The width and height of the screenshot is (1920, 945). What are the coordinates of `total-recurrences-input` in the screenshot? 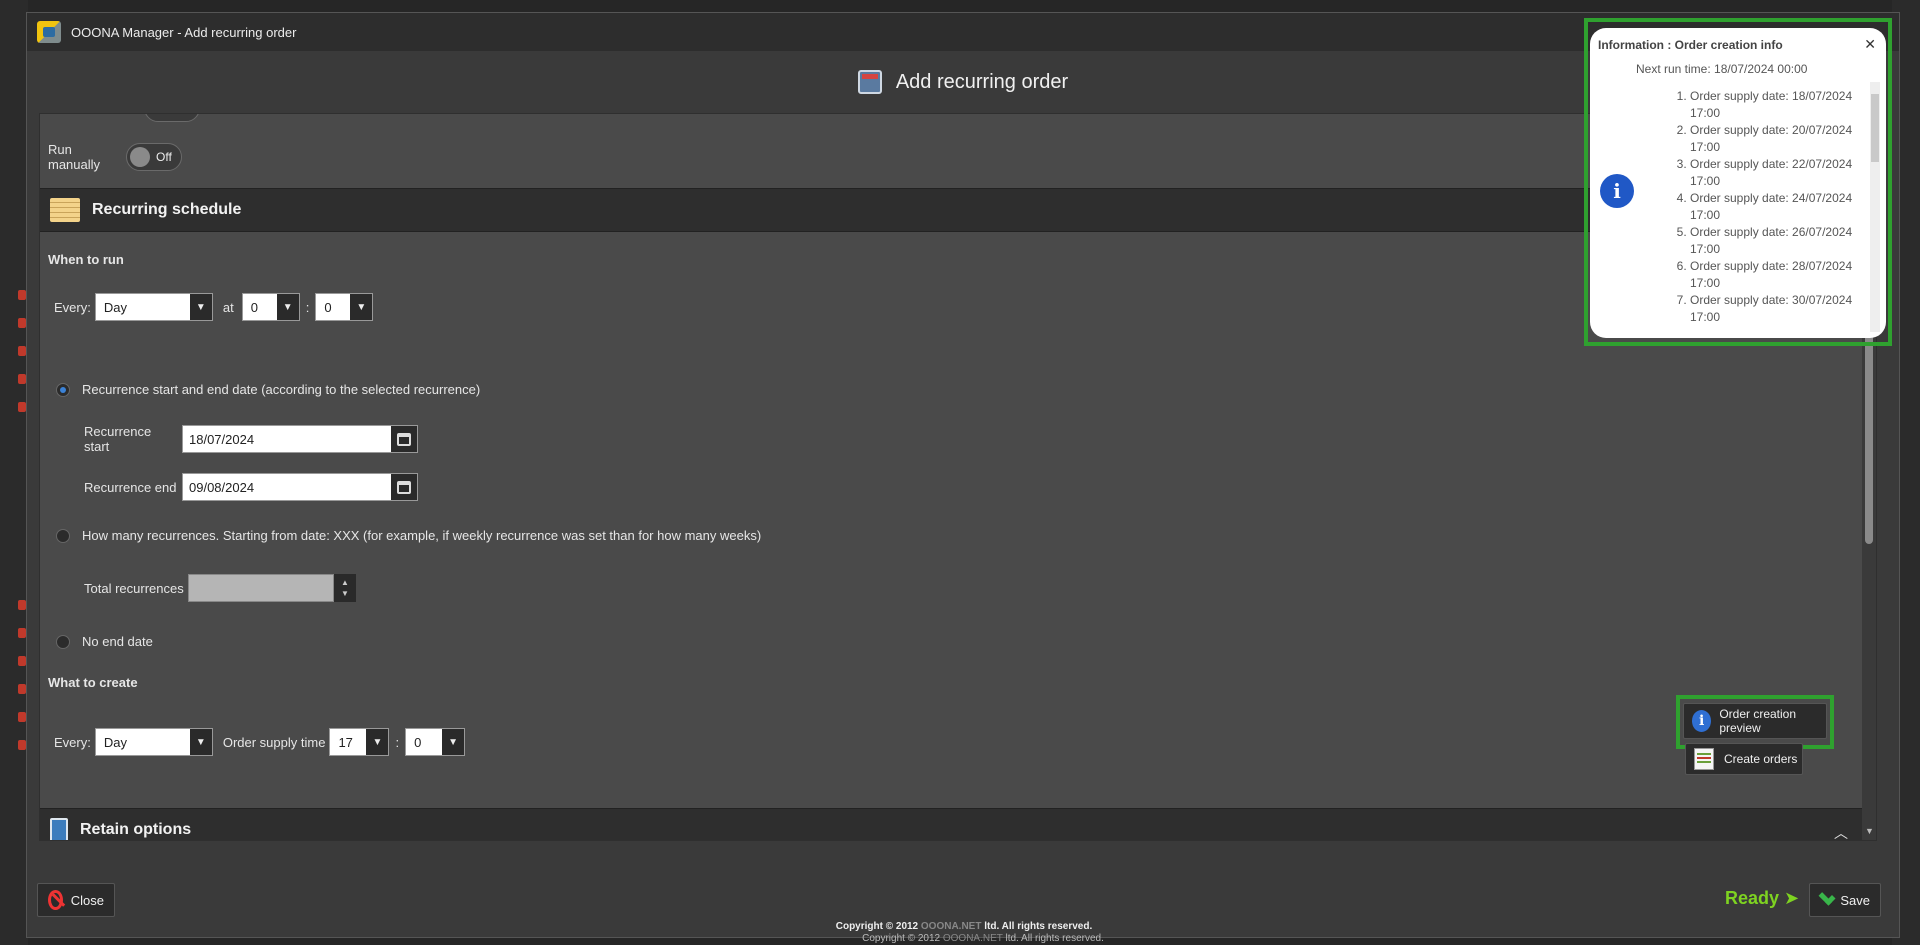 It's located at (261, 588).